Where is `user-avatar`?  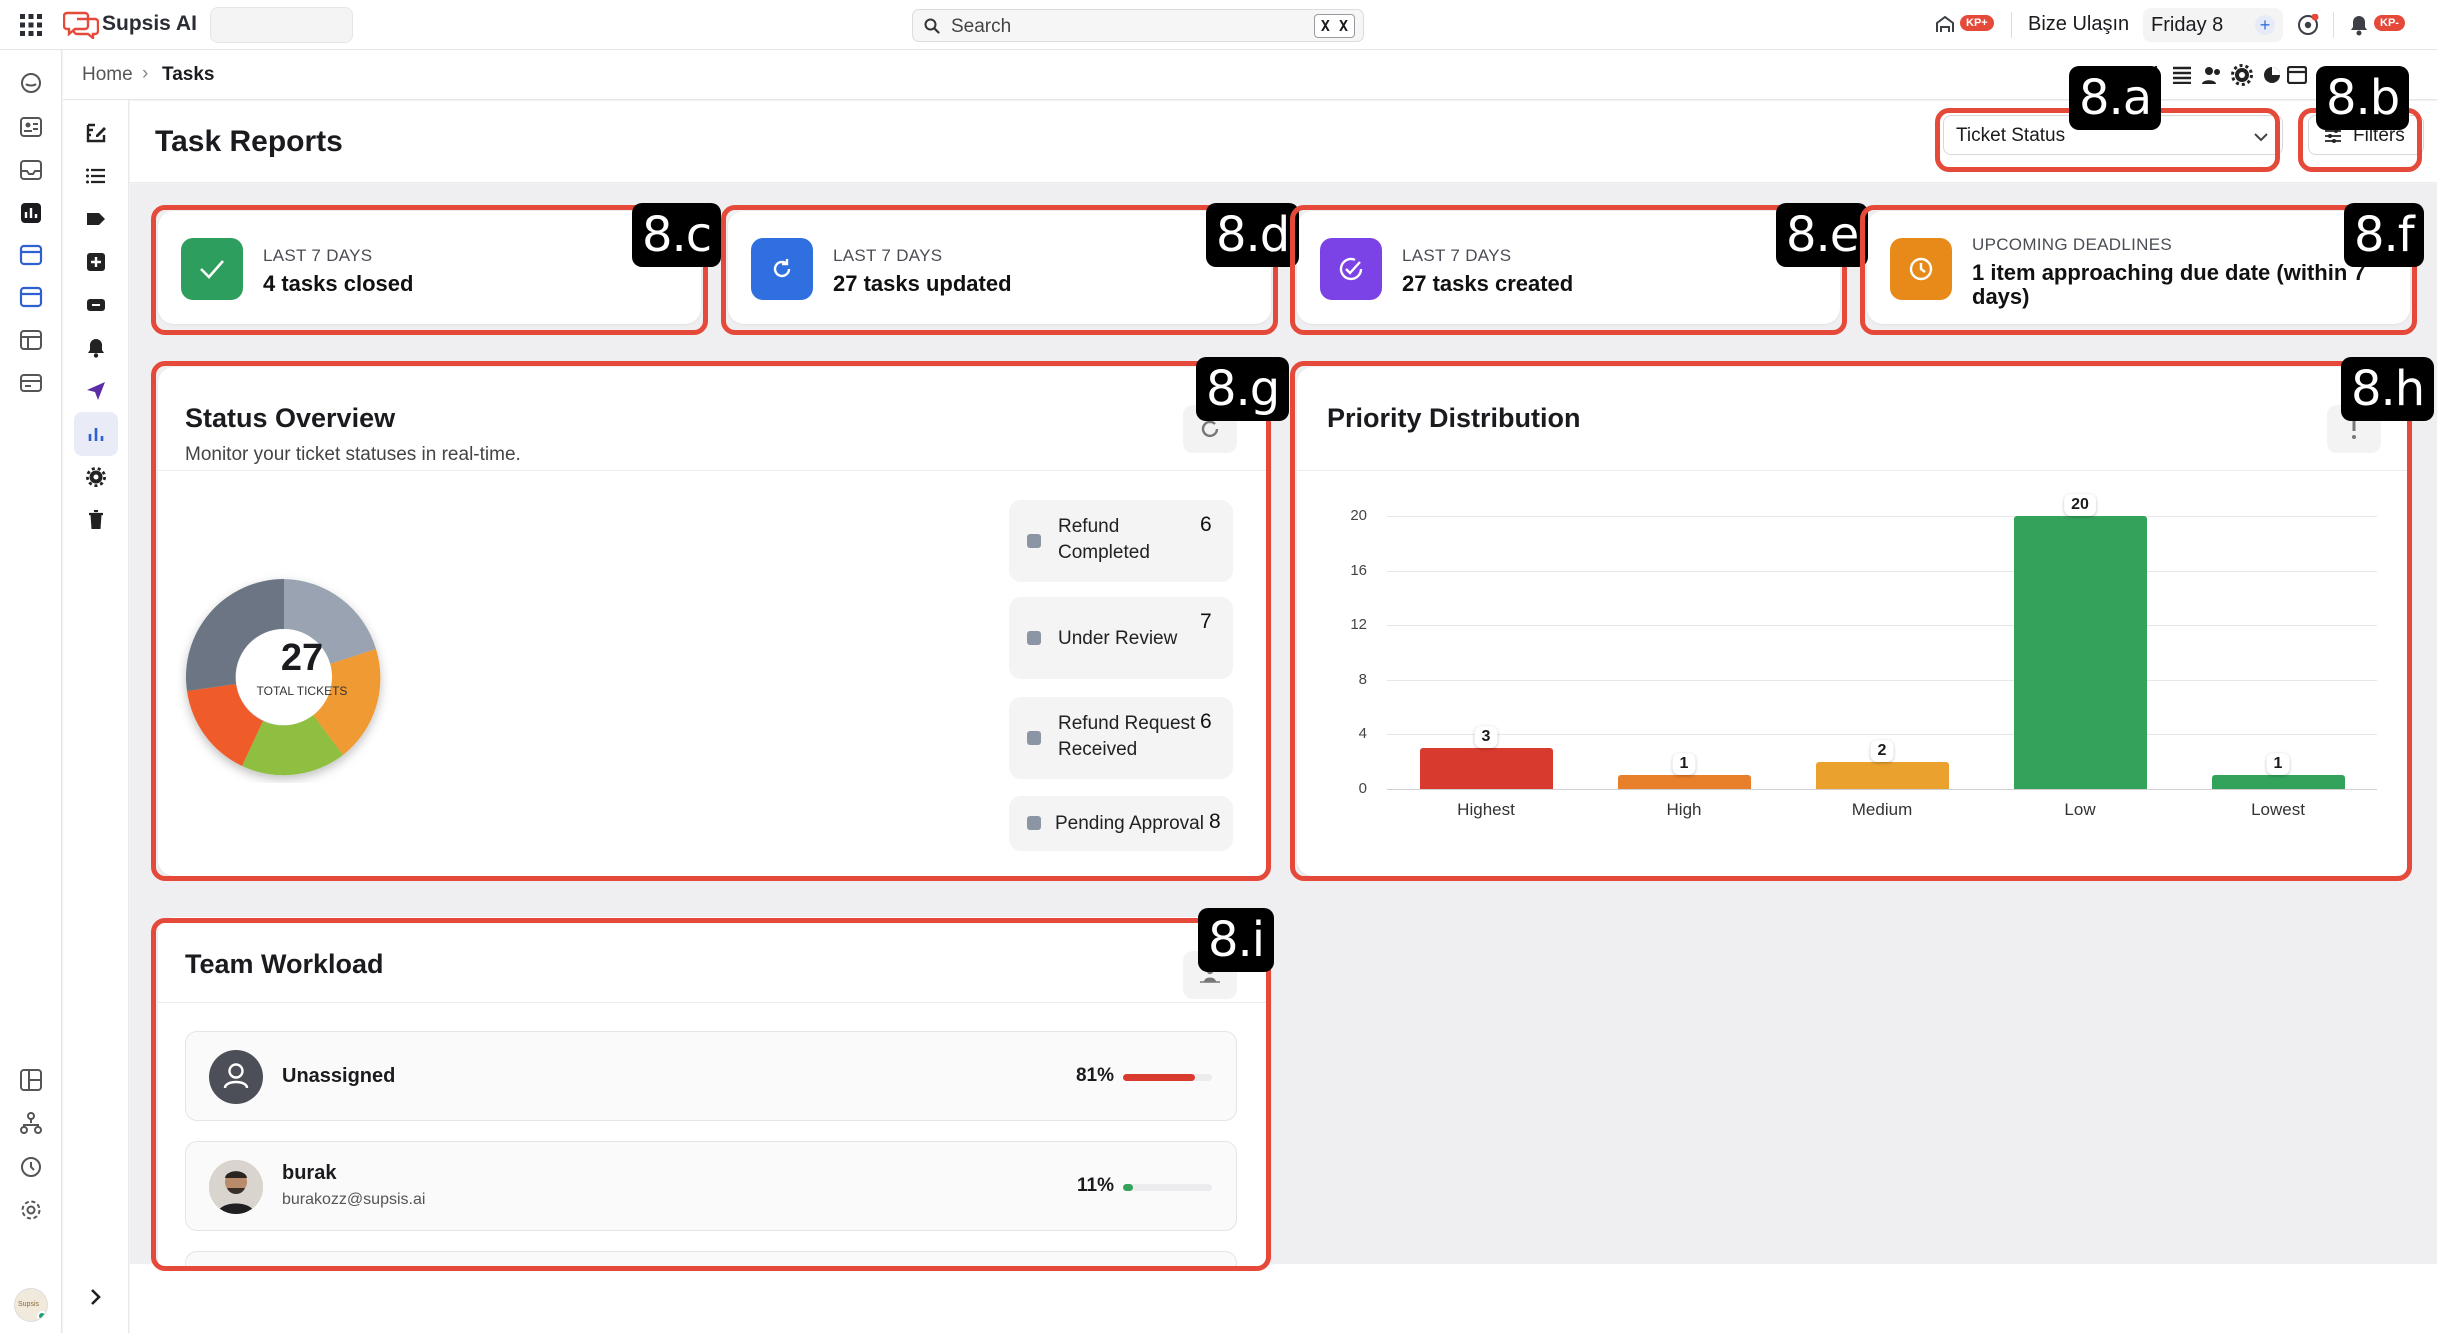
user-avatar is located at coordinates (236, 1187).